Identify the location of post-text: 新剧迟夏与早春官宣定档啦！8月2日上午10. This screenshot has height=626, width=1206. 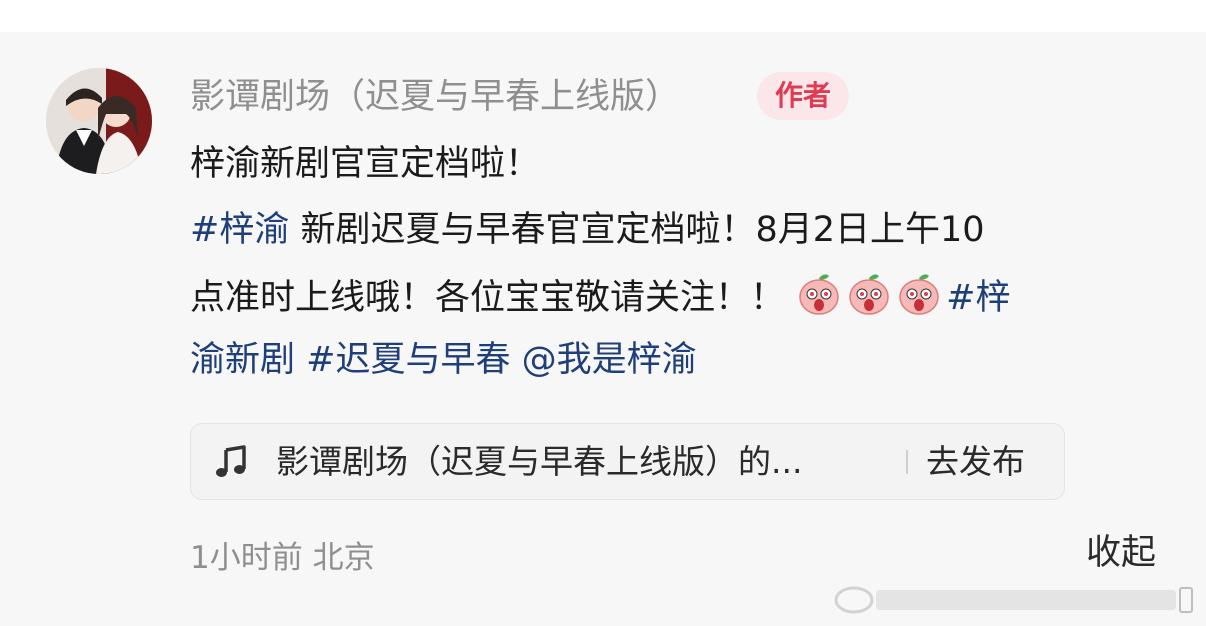
(637, 230).